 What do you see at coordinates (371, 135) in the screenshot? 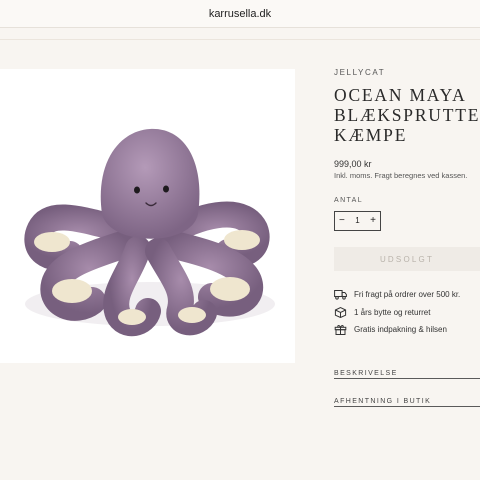
I see `title-line: KÆMPE` at bounding box center [371, 135].